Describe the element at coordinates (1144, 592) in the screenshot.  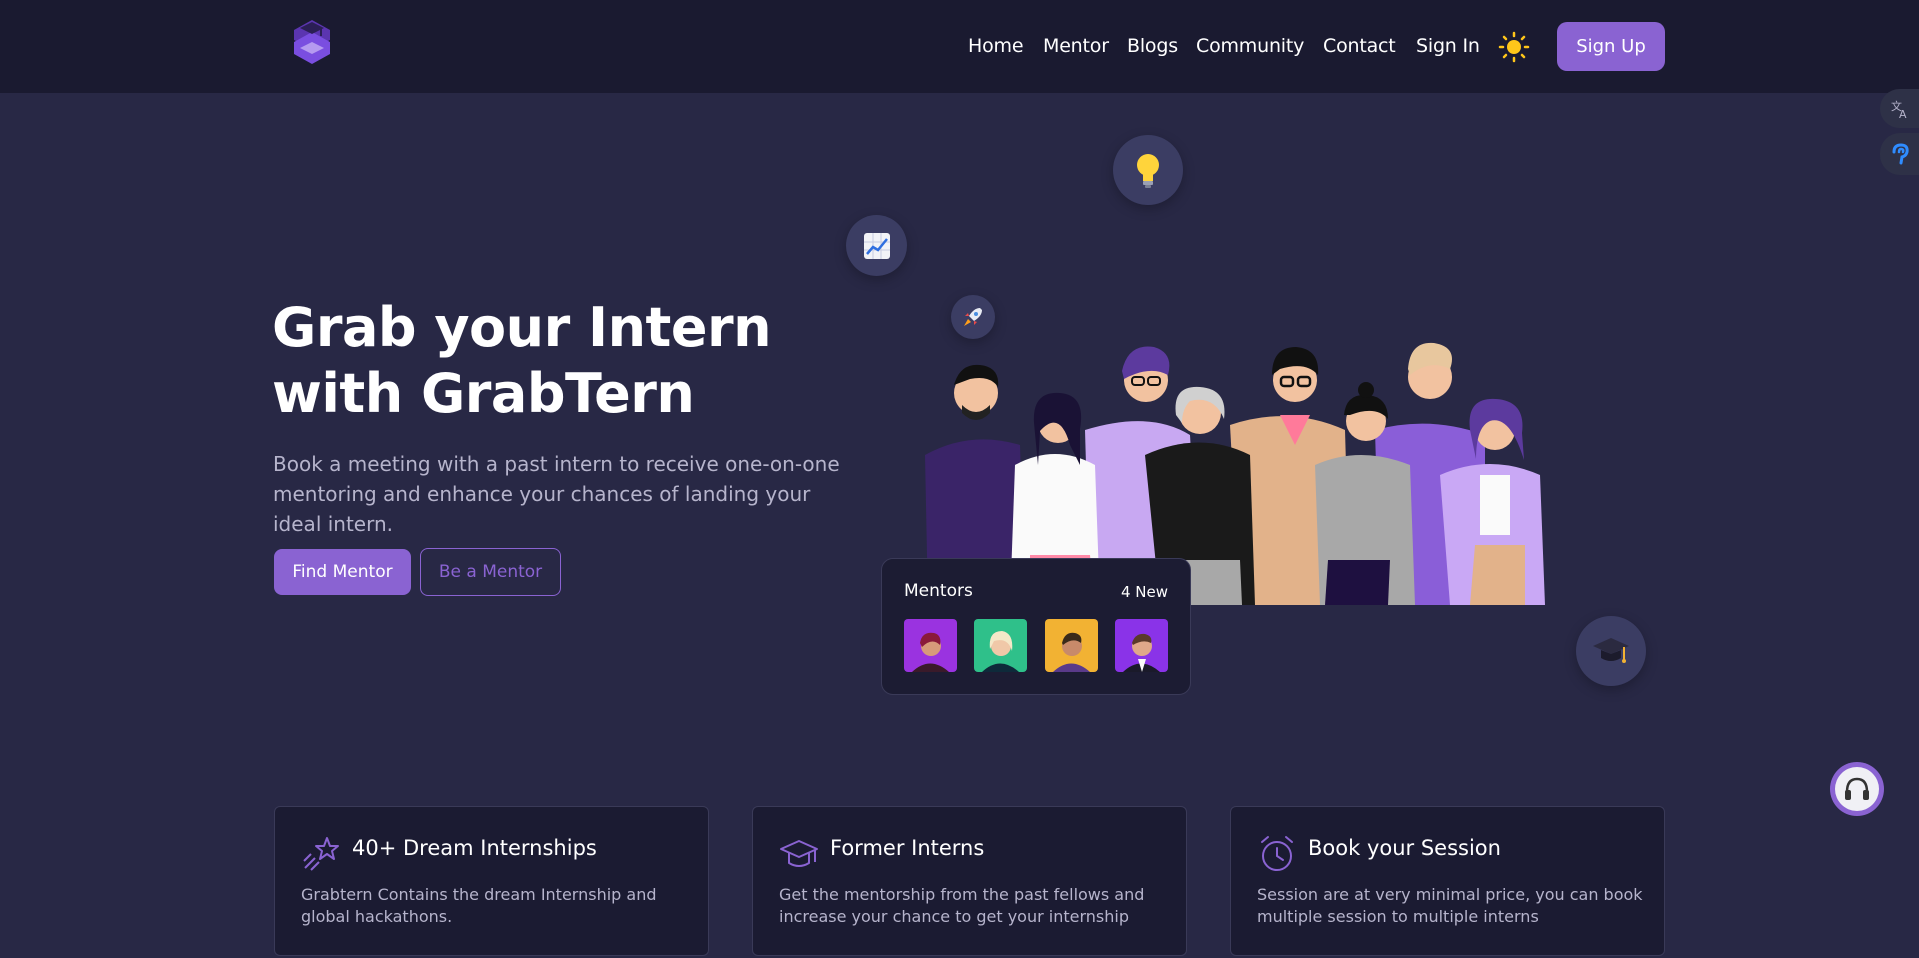
I see `mentors-new-badge: 4 New` at that location.